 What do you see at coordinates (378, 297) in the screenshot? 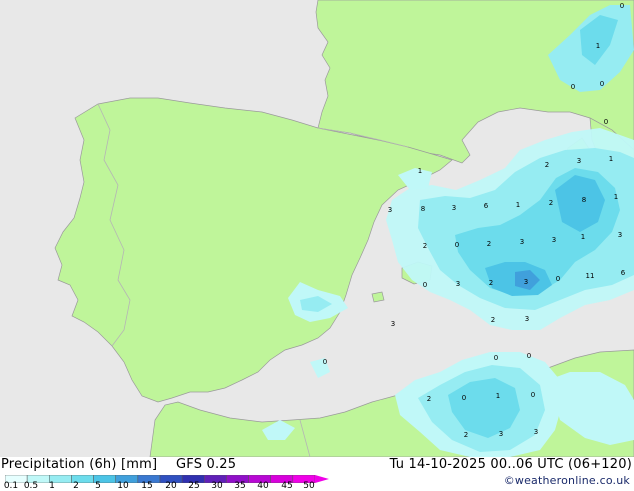
I see `land-ibiza` at bounding box center [378, 297].